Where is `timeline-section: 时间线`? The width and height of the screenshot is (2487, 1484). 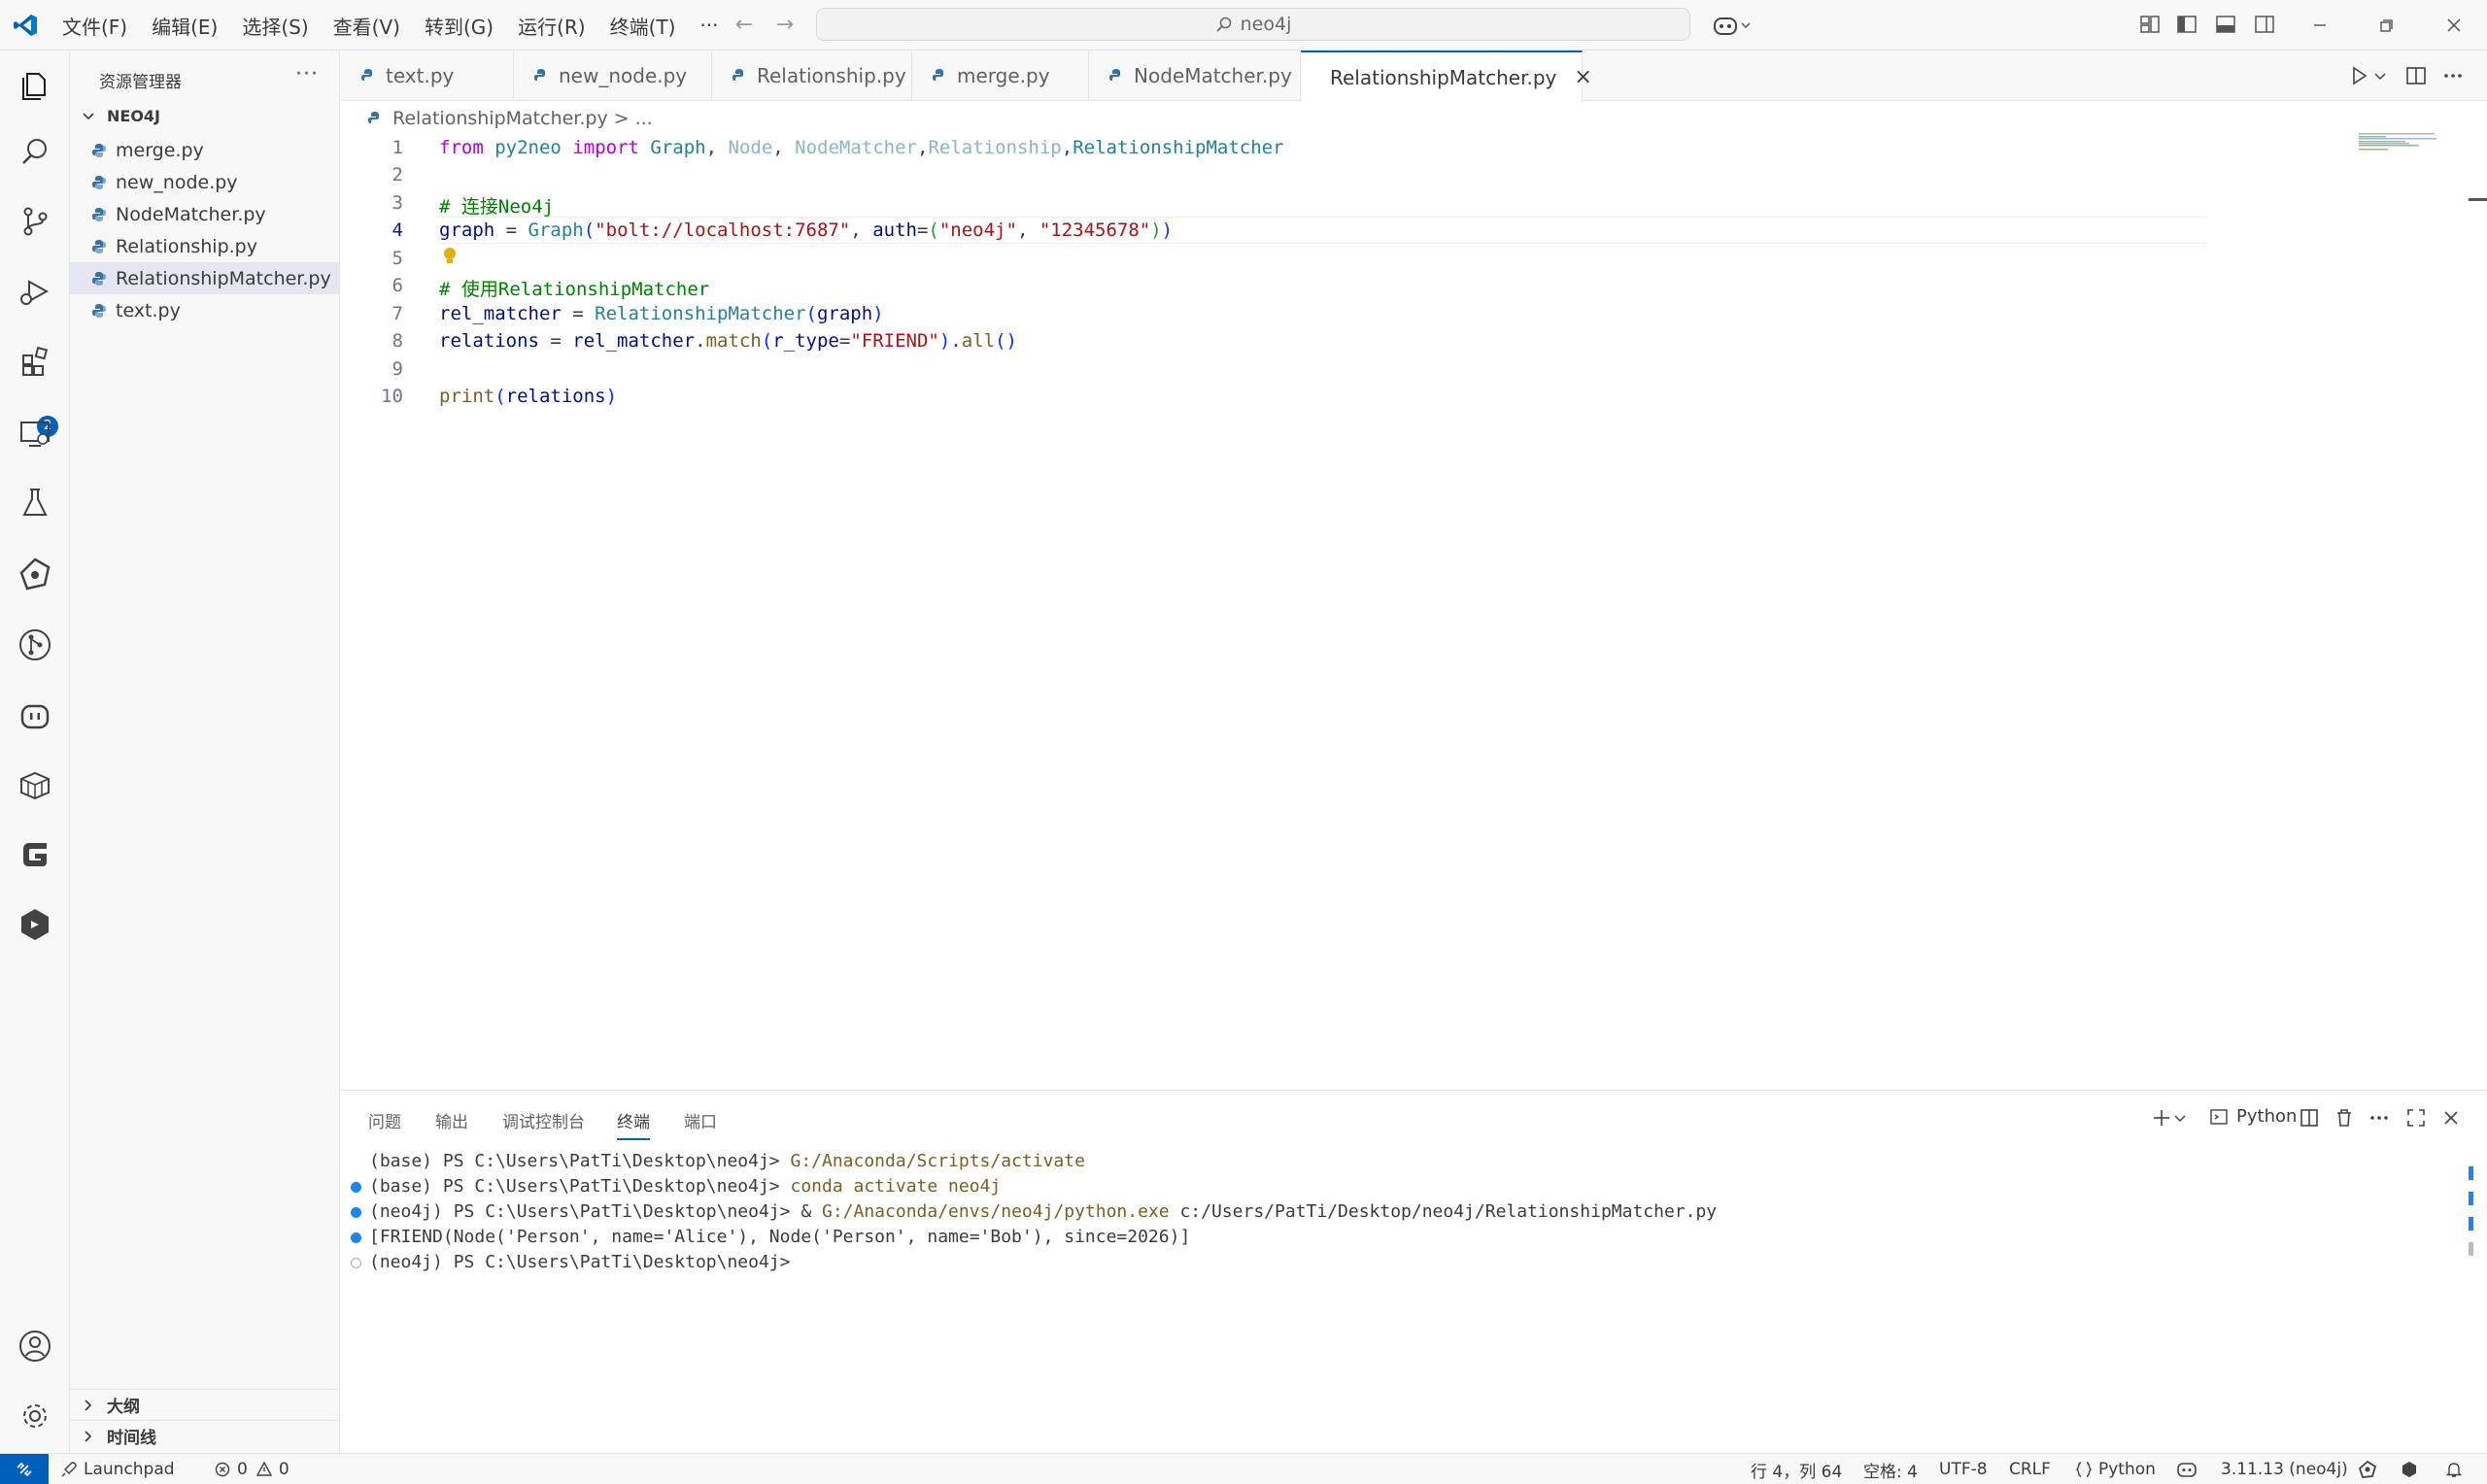
timeline-section: 时间线 is located at coordinates (204, 1436).